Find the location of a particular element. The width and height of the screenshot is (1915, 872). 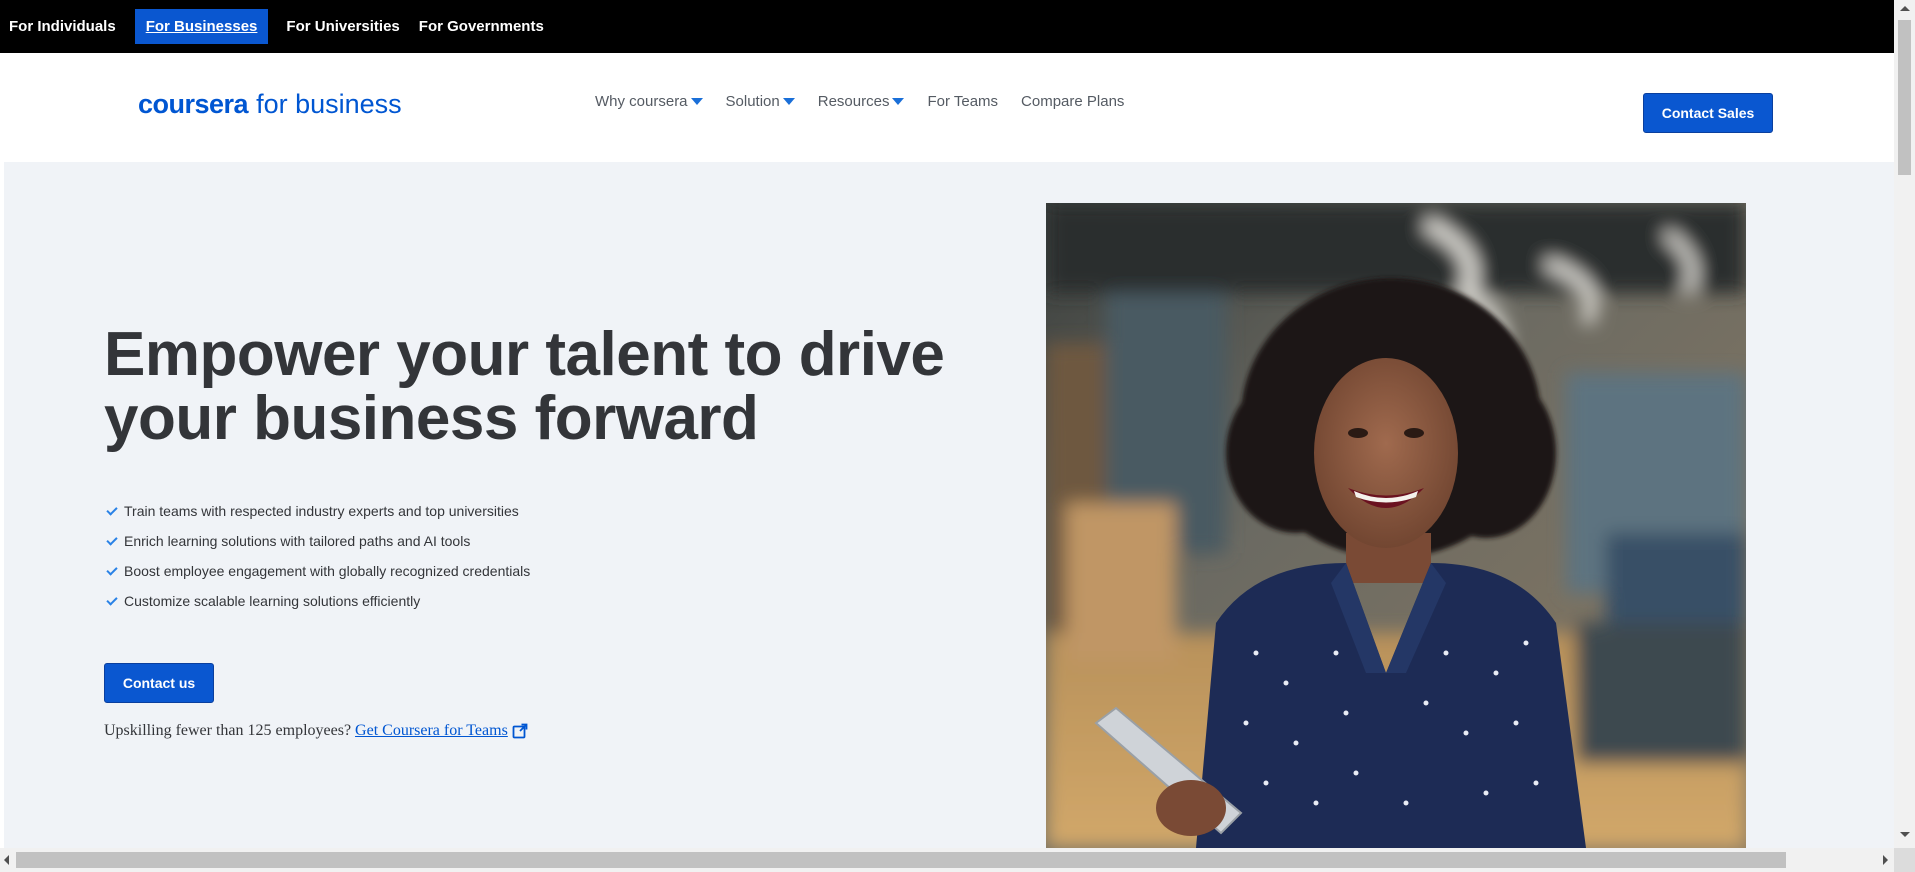

scroll-right-icon is located at coordinates (1885, 860).